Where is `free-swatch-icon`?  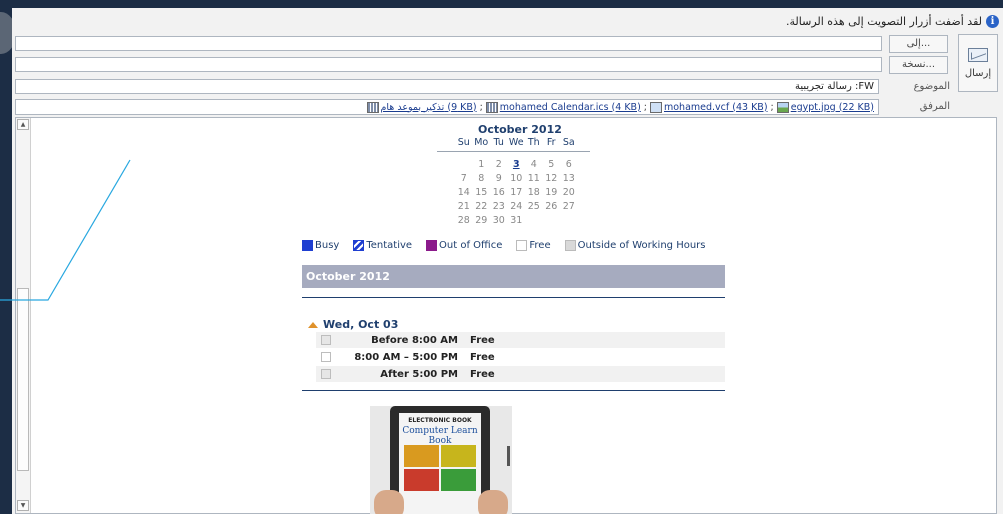 free-swatch-icon is located at coordinates (522, 245).